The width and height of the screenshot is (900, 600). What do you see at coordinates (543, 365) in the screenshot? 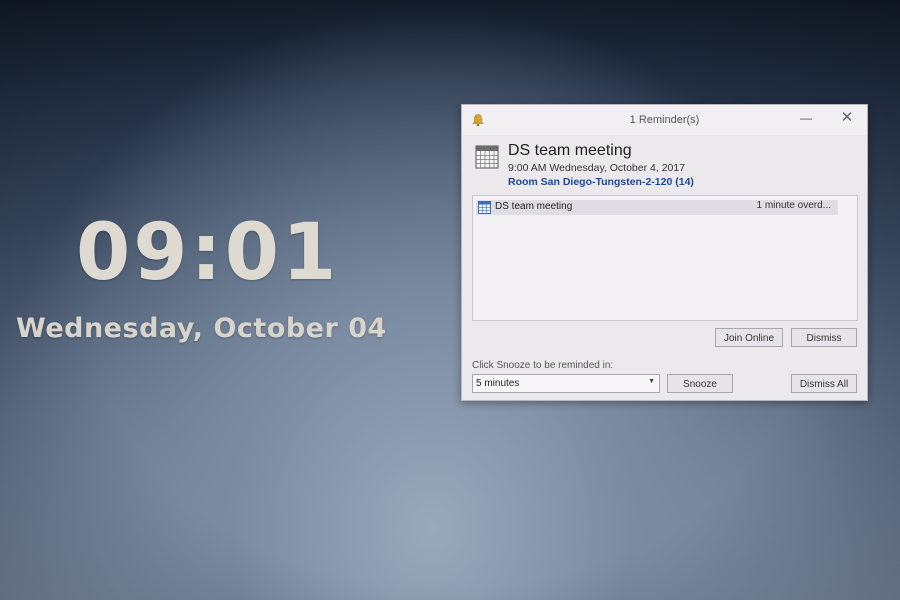
I see `snooze-label: Click Snooze to be reminded in:` at bounding box center [543, 365].